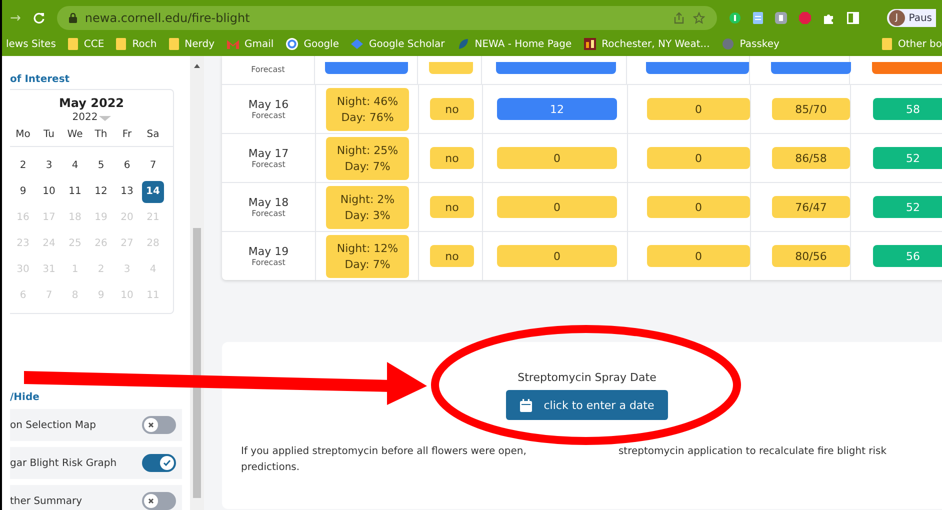 The width and height of the screenshot is (942, 510). Describe the element at coordinates (367, 158) in the screenshot. I see `value-pill: Night: 25% Day: 7%` at that location.